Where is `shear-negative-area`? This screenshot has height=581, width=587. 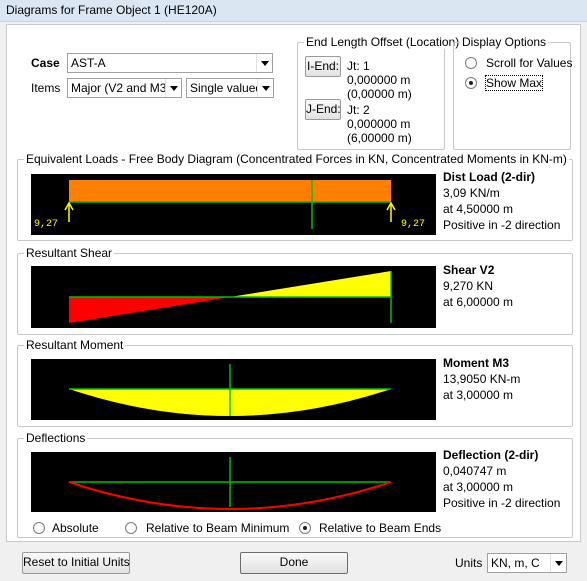
shear-negative-area is located at coordinates (149, 310).